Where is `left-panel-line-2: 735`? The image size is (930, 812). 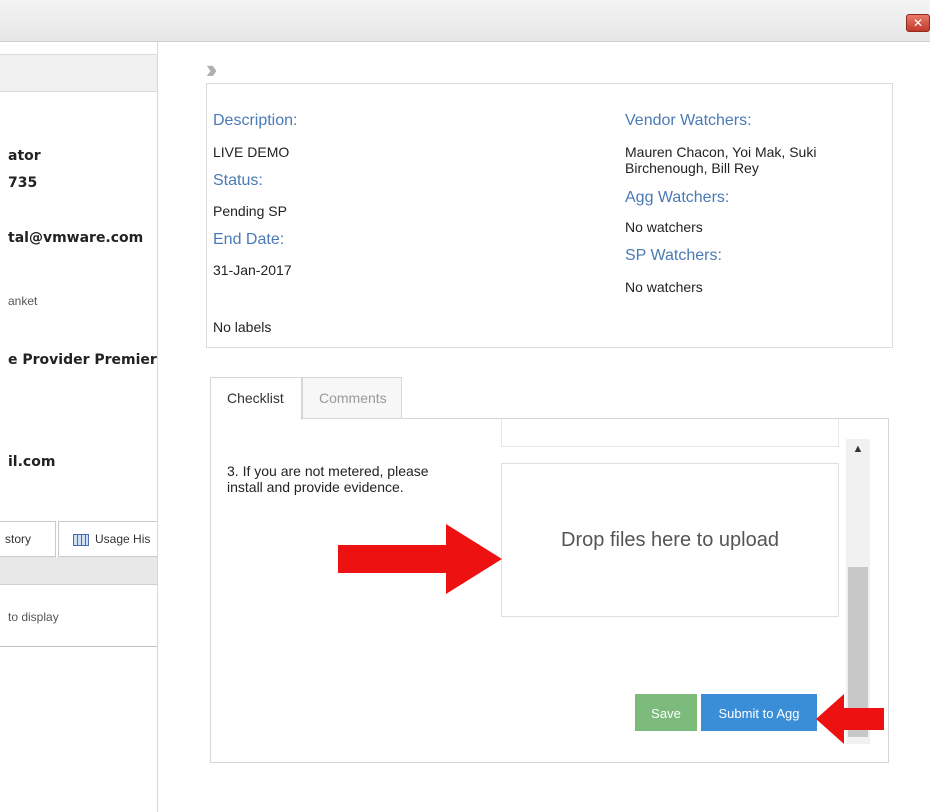 left-panel-line-2: 735 is located at coordinates (23, 183).